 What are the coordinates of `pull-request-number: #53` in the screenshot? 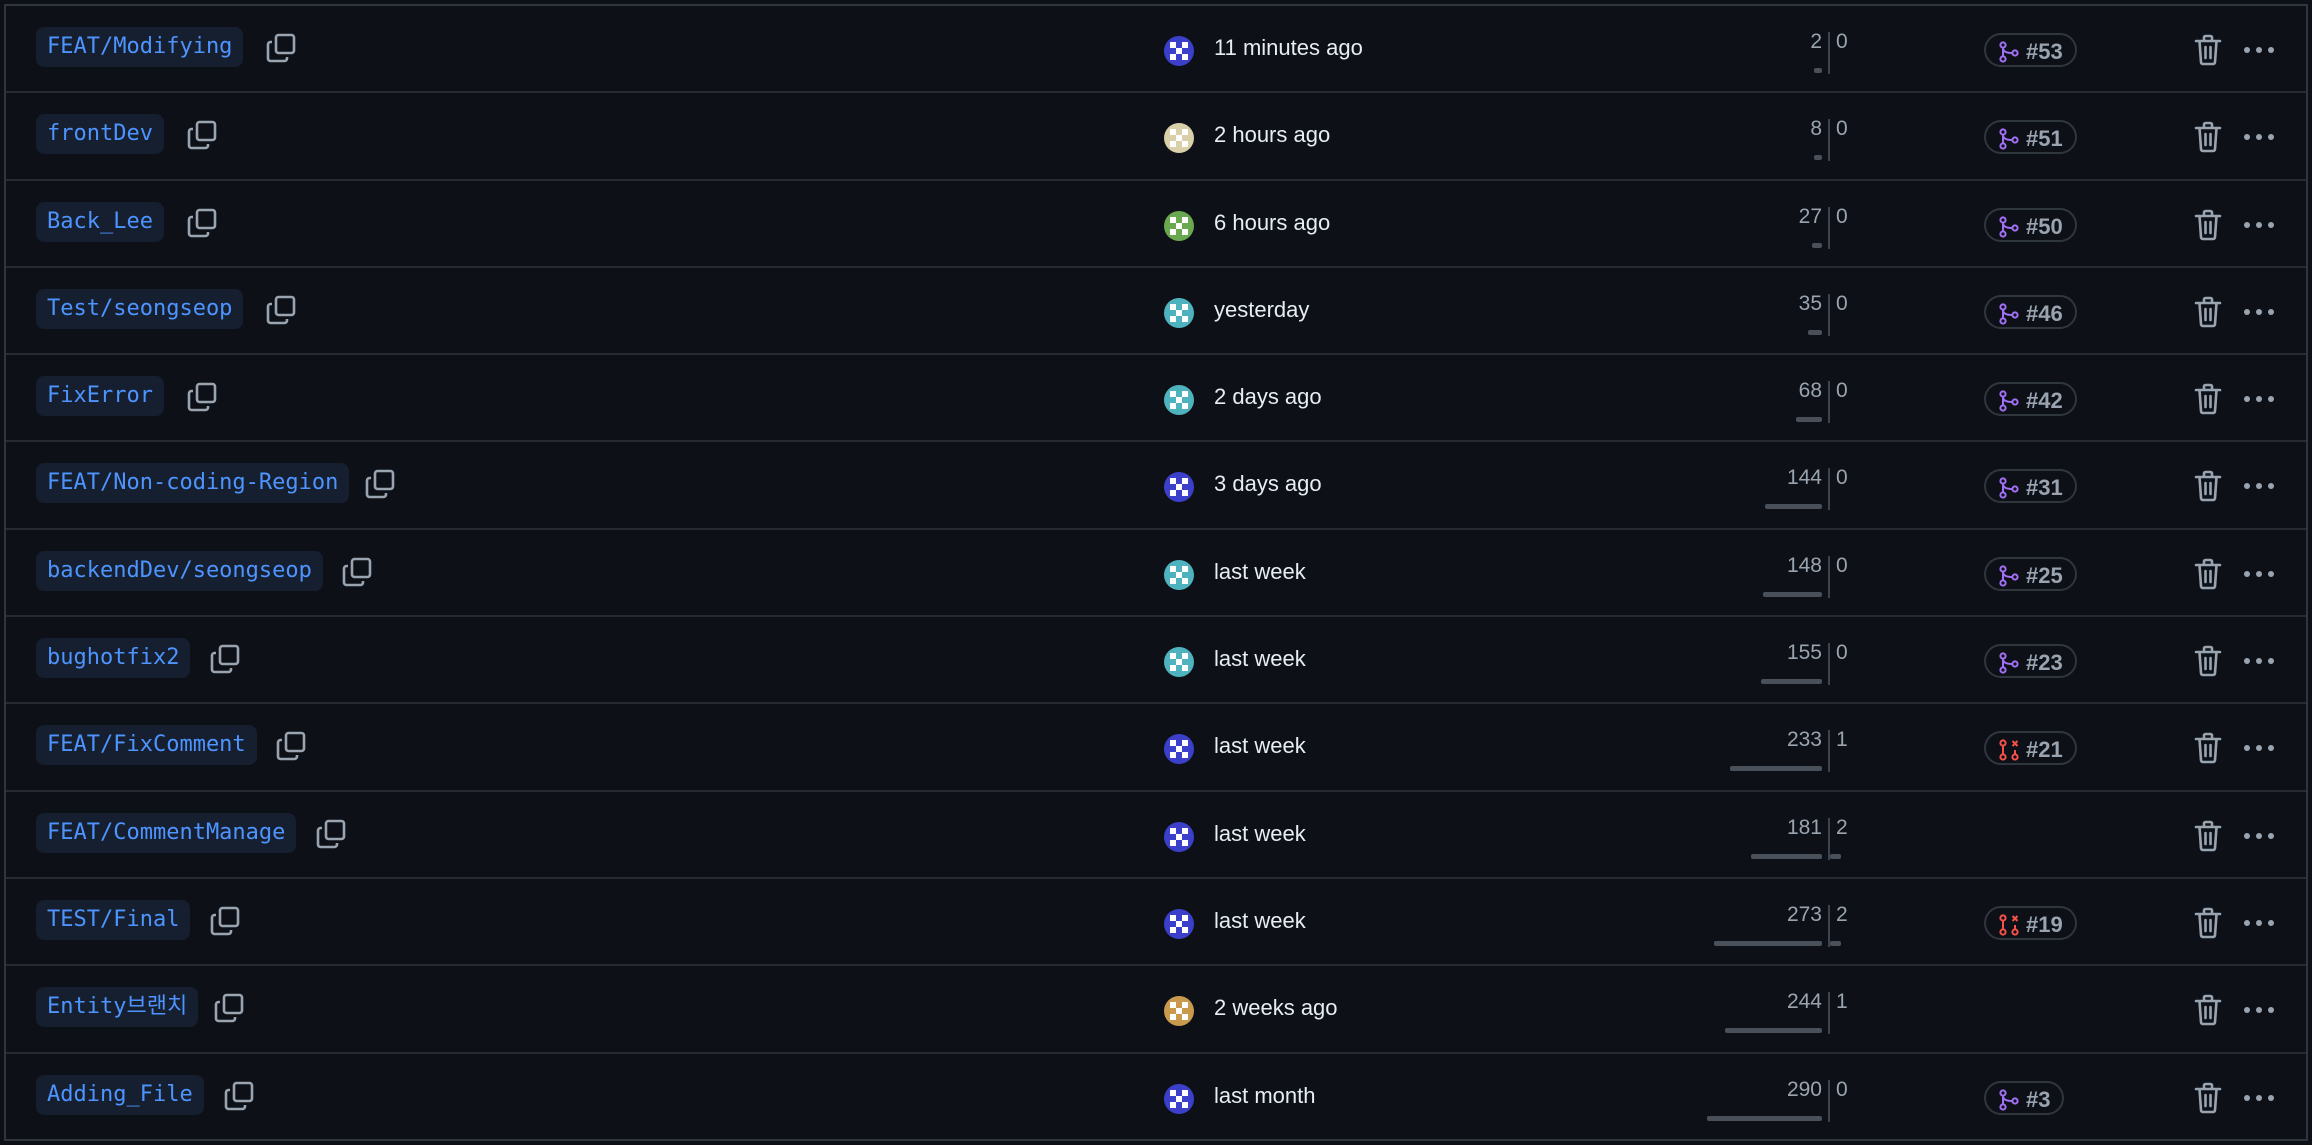 It's located at (2044, 51).